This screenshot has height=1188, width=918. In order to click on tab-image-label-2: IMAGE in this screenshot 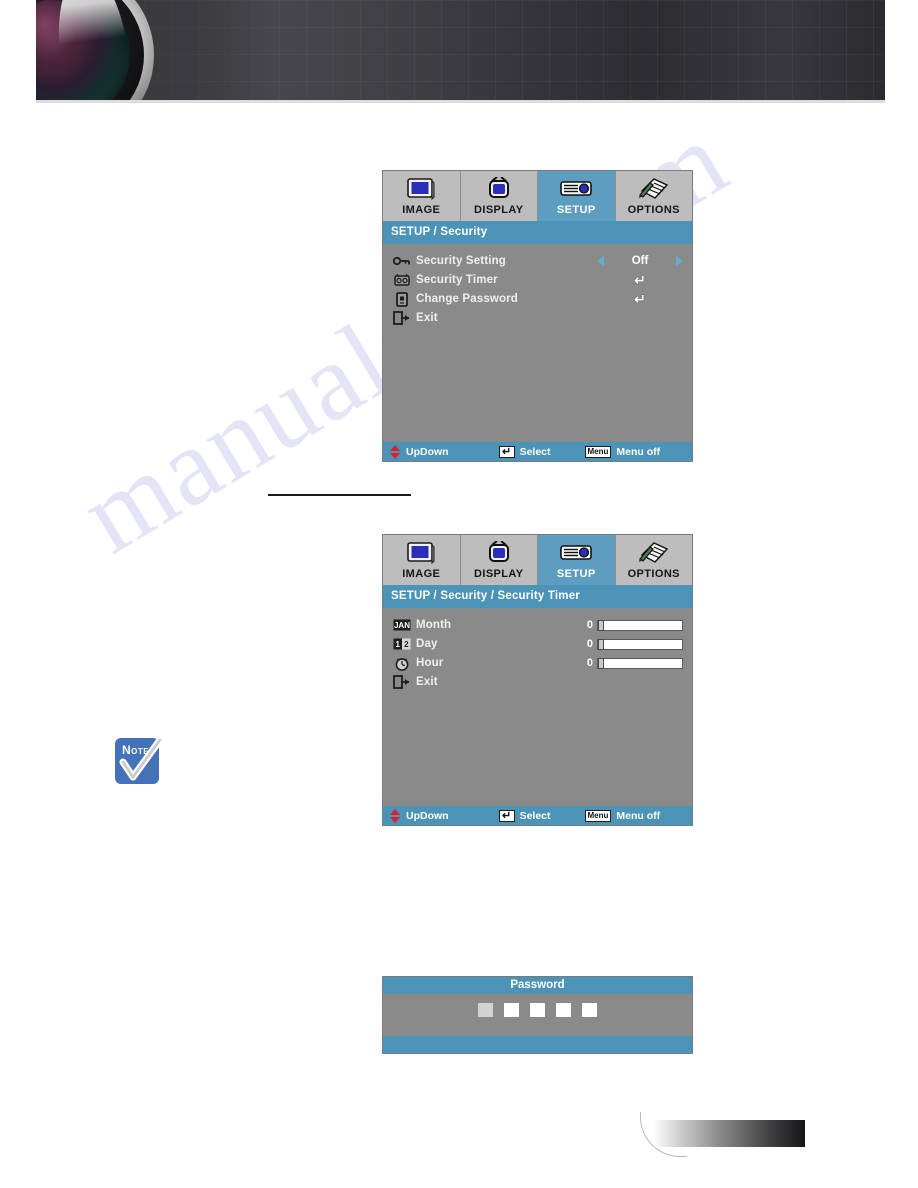, I will do `click(421, 574)`.